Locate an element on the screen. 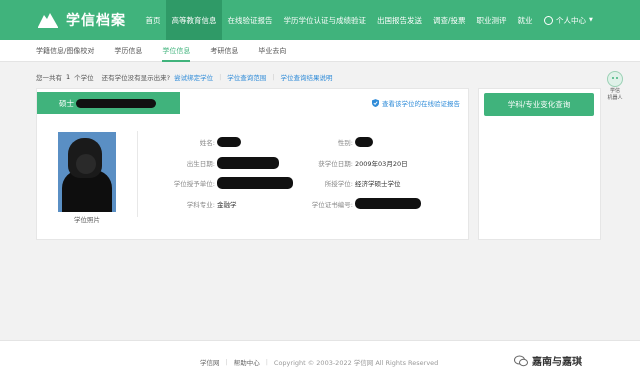  photo-caption: 学位照片 is located at coordinates (87, 220).